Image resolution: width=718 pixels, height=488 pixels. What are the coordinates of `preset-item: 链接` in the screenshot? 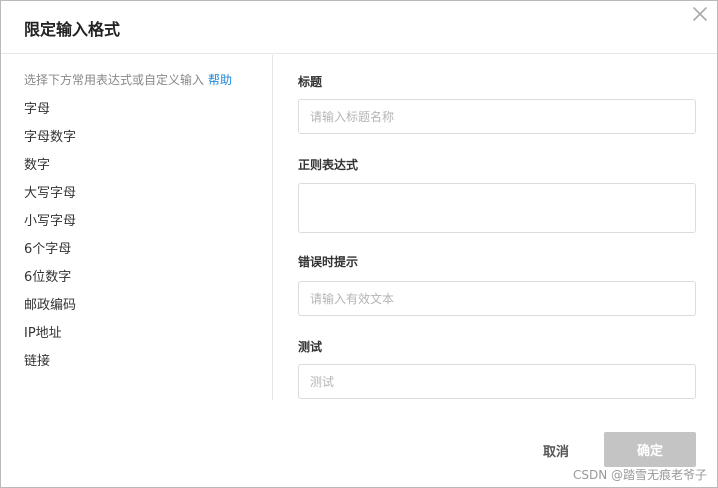 It's located at (50, 365).